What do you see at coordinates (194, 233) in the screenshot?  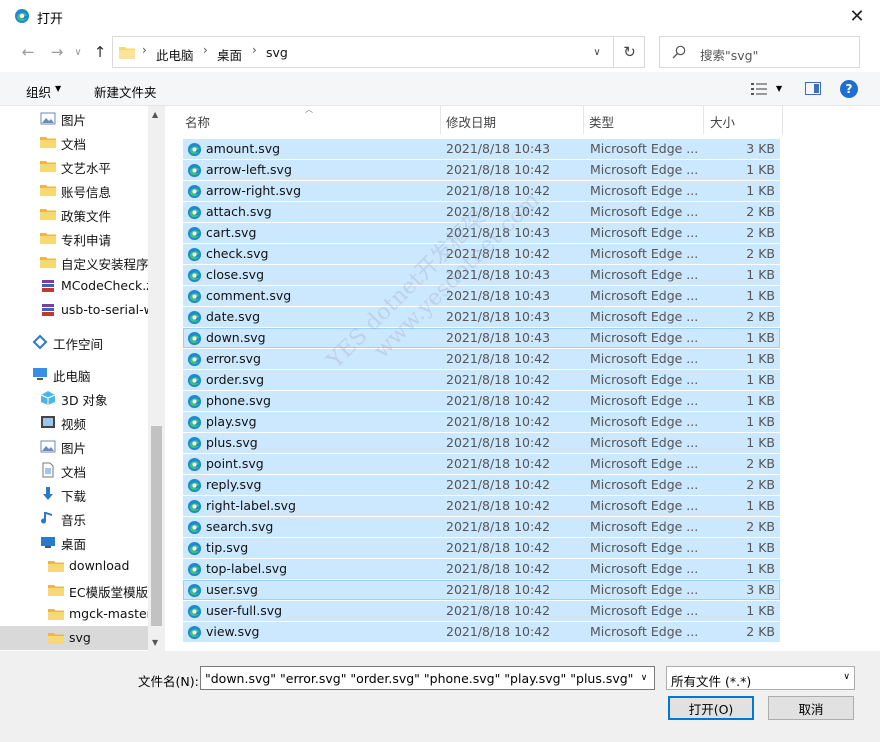 I see `edge-file-icon` at bounding box center [194, 233].